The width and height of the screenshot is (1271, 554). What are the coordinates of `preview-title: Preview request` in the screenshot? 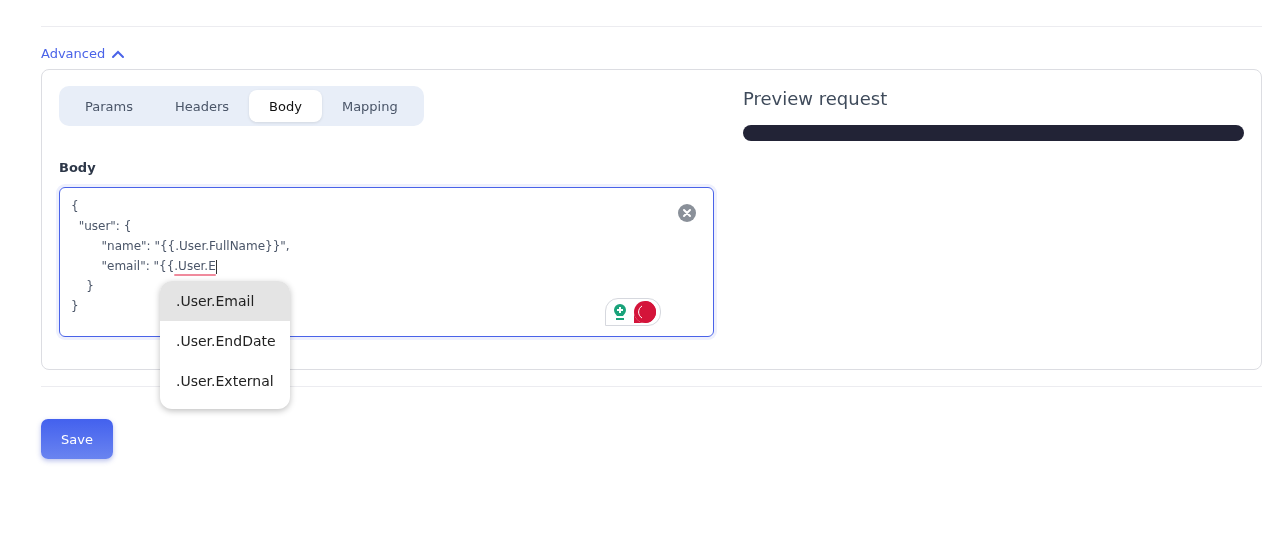 It's located at (815, 98).